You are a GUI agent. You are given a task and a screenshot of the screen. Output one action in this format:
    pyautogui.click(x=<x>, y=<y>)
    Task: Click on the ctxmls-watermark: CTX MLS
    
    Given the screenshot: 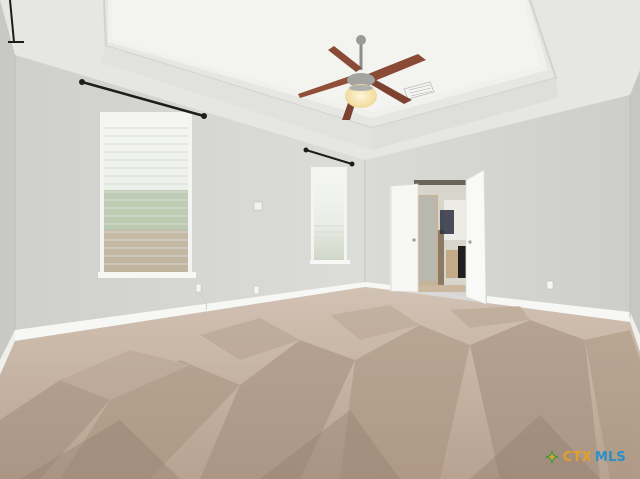 What is the action you would take?
    pyautogui.click(x=585, y=457)
    